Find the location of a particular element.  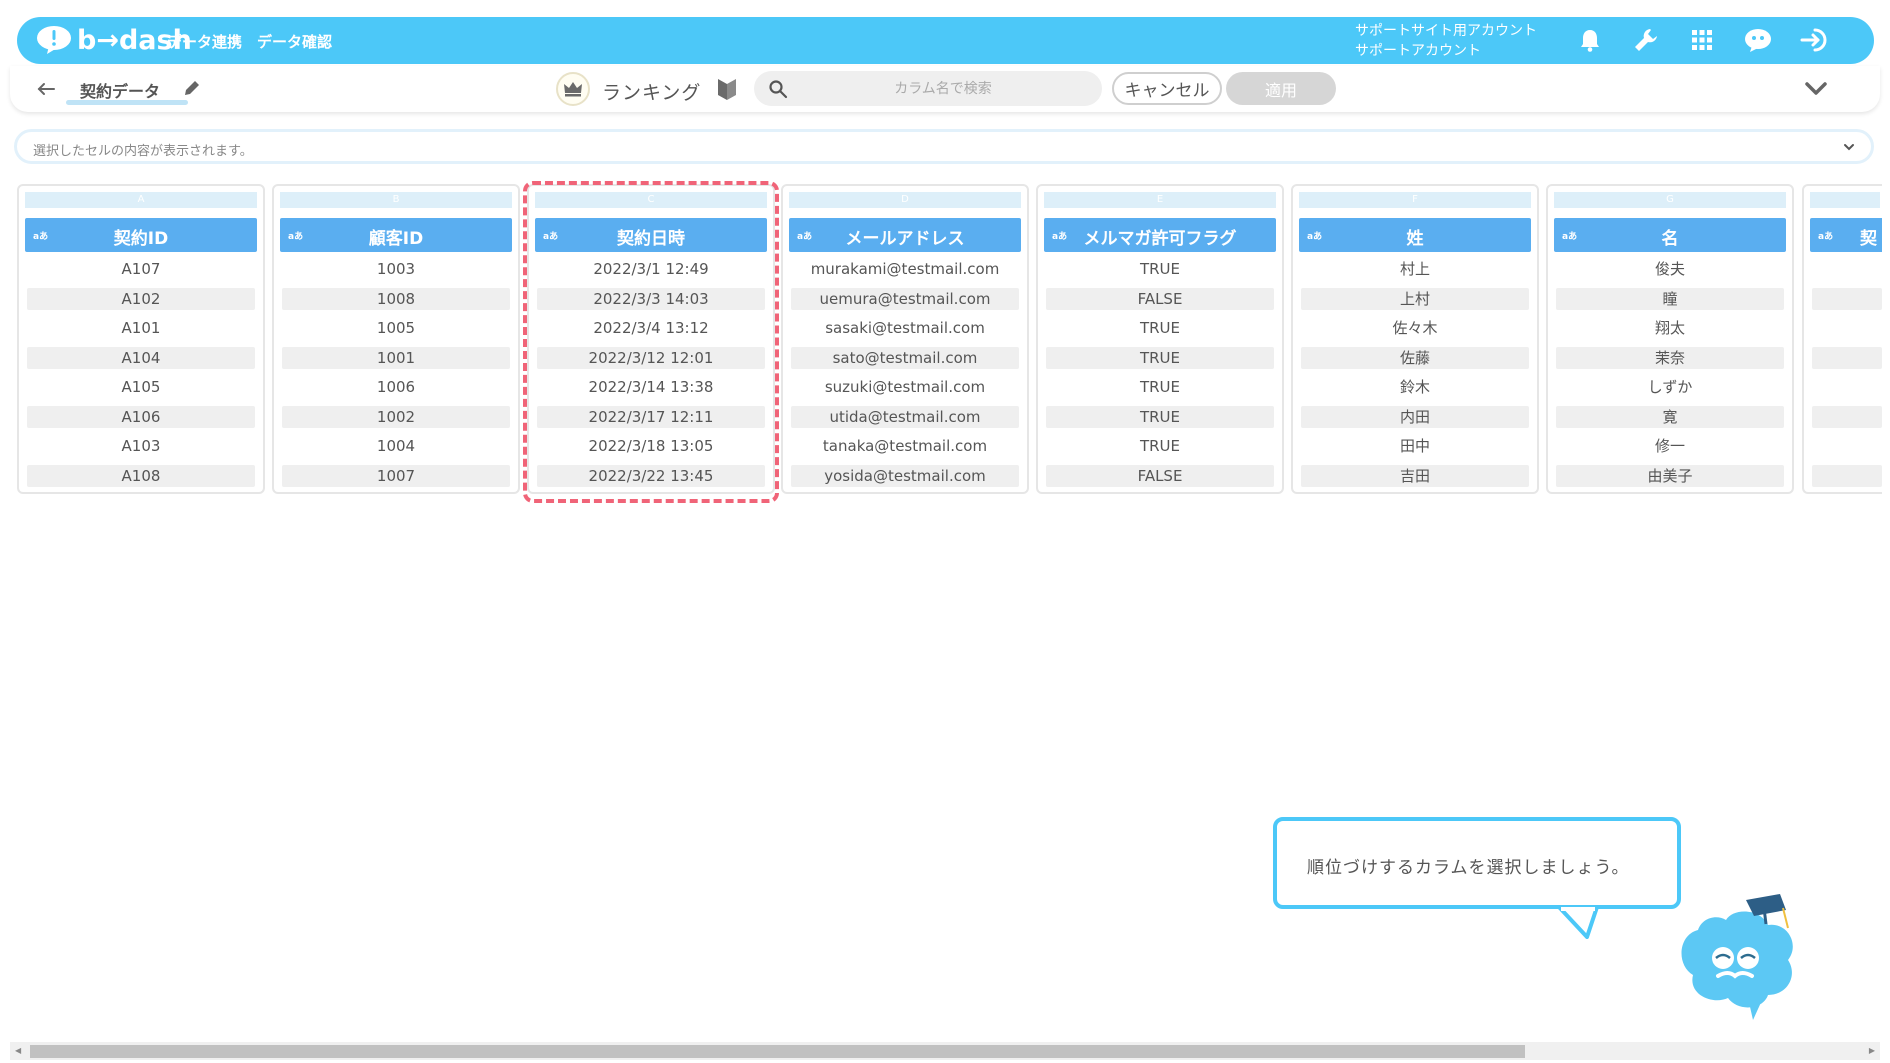

table-cell: 2022/3/1 12:49 is located at coordinates (651, 269).